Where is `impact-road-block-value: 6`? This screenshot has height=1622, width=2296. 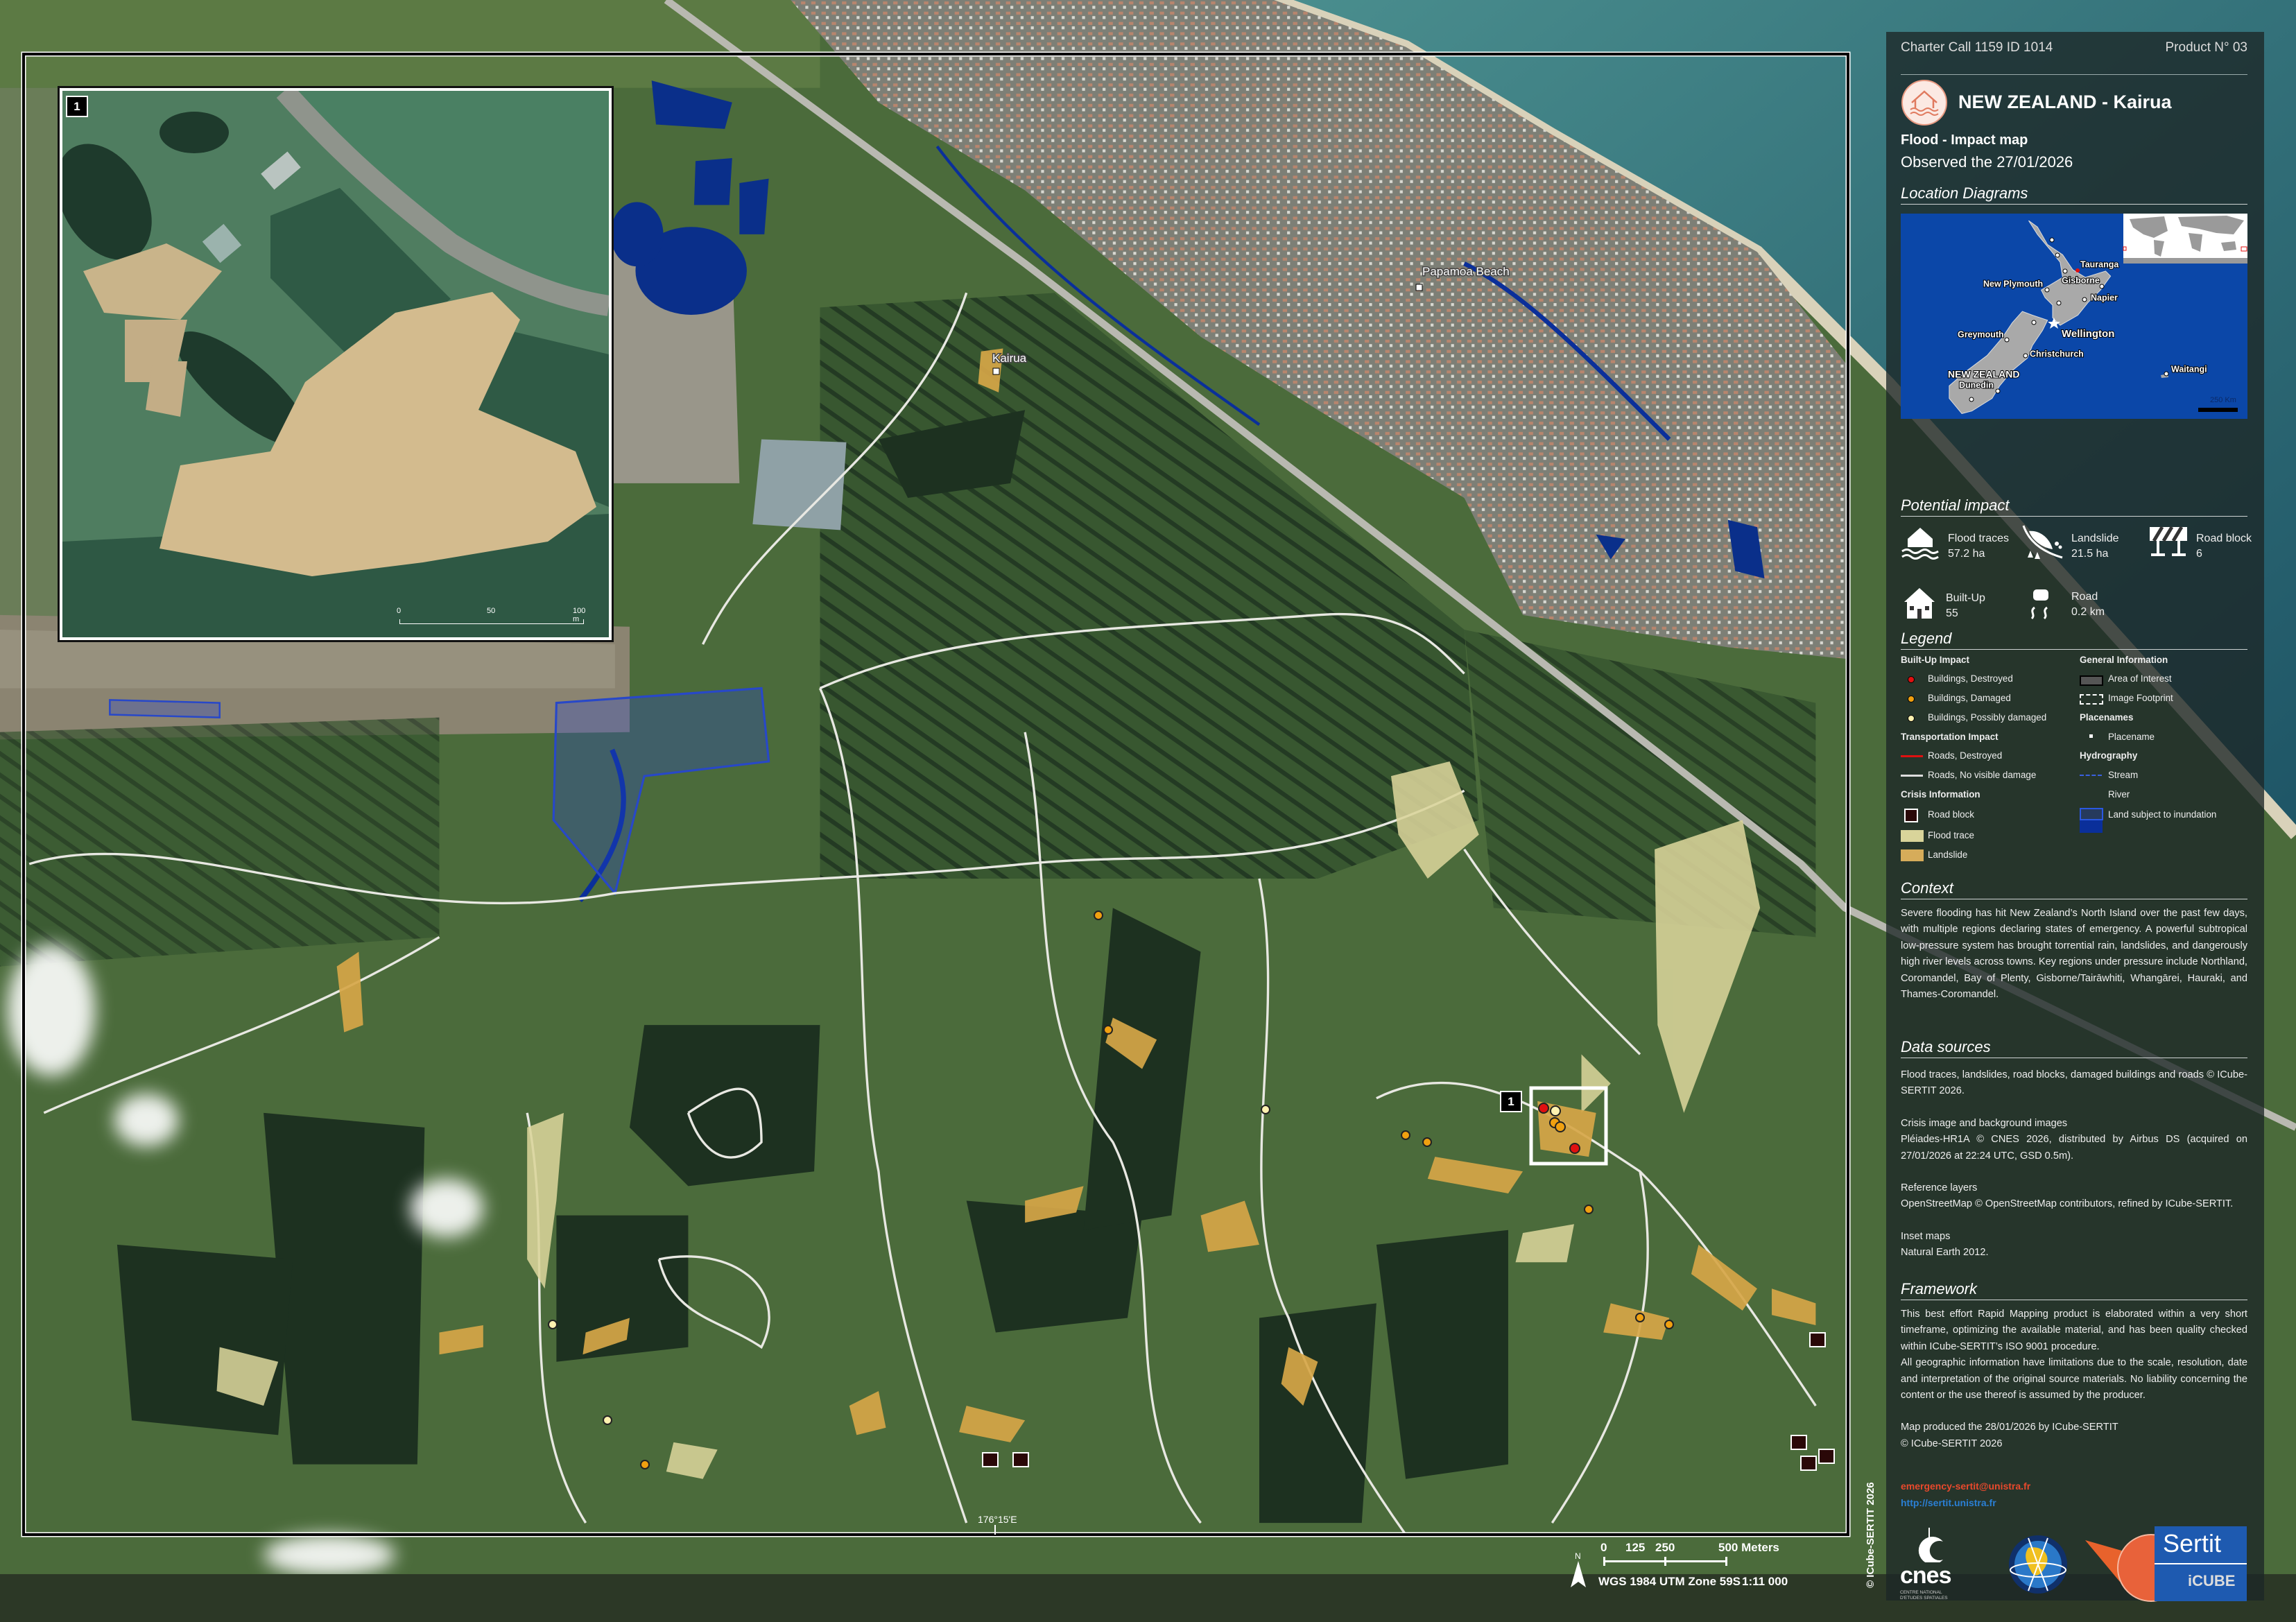 impact-road-block-value: 6 is located at coordinates (2199, 554).